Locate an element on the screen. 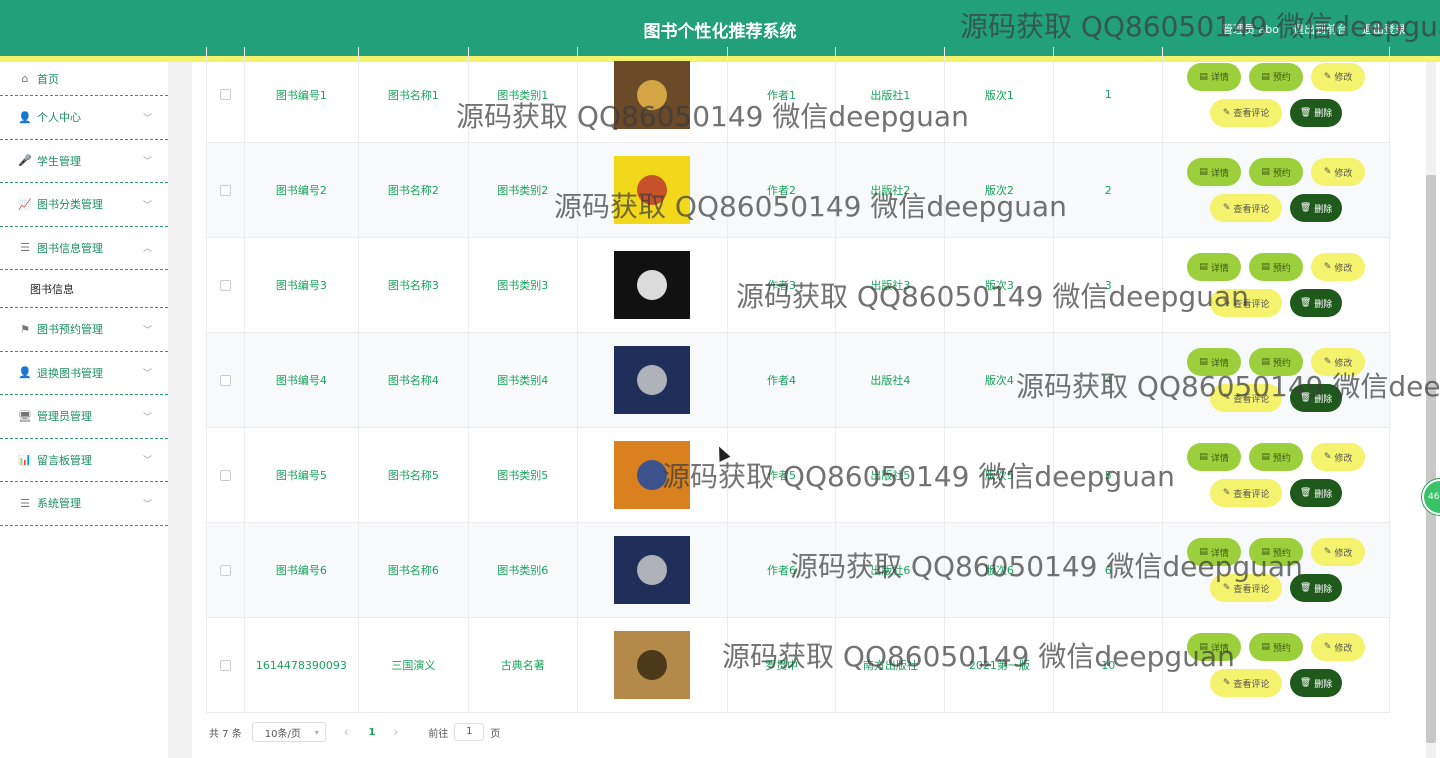 Image resolution: width=1440 pixels, height=758 pixels. book-number: 1614478390093 is located at coordinates (302, 665).